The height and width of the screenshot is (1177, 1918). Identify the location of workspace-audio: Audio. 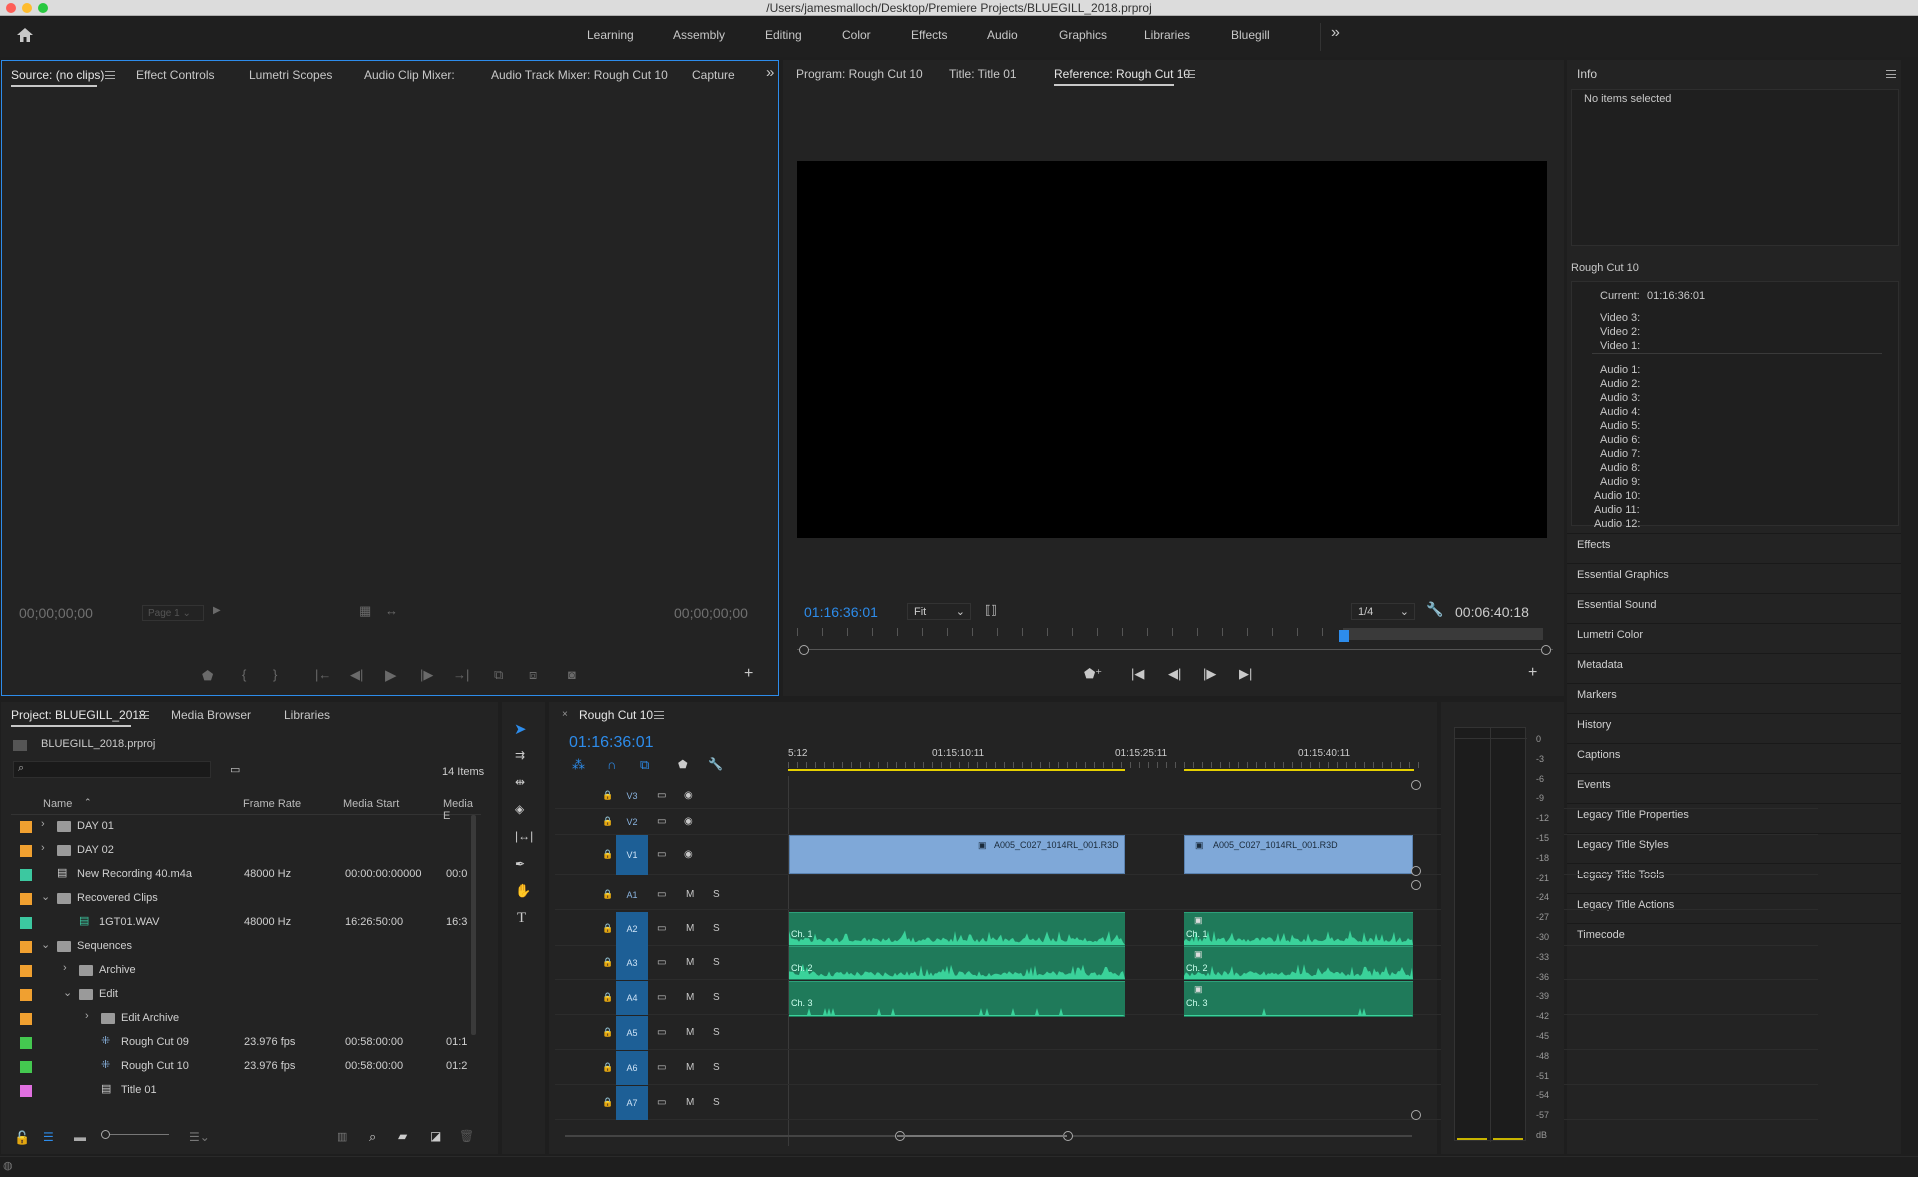
(1002, 35).